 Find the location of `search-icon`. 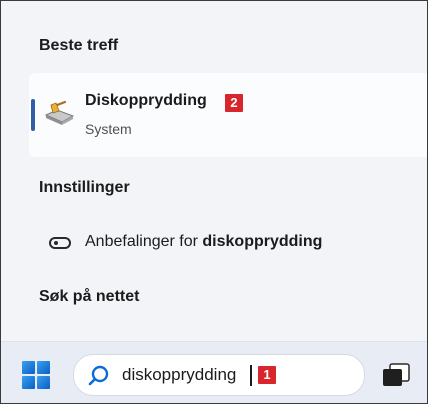

search-icon is located at coordinates (98, 375).